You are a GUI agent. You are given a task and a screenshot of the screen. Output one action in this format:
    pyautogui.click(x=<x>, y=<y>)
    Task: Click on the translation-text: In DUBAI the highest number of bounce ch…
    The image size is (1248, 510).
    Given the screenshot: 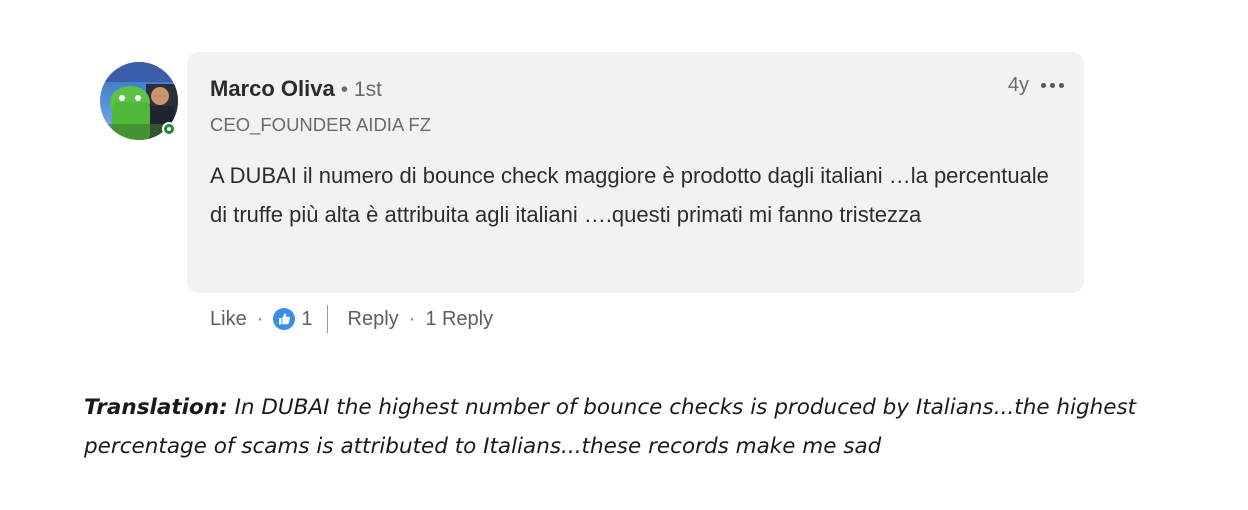 What is the action you would take?
    pyautogui.click(x=610, y=427)
    